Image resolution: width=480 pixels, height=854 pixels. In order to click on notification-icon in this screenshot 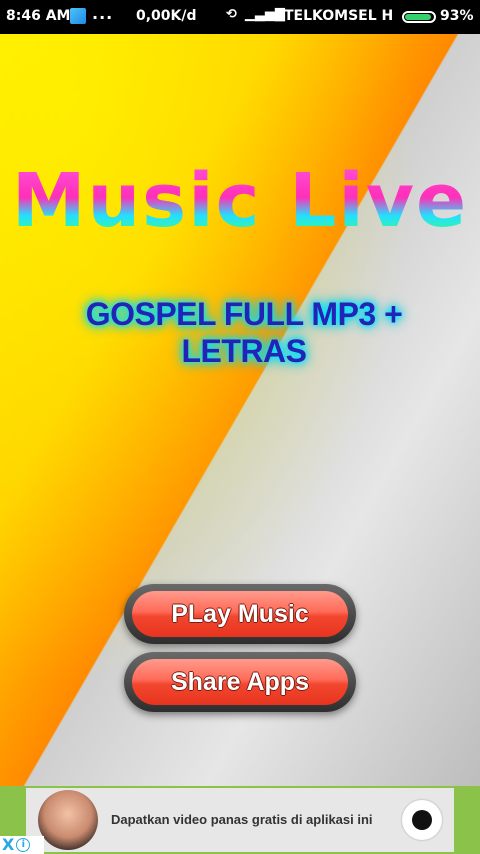, I will do `click(78, 16)`.